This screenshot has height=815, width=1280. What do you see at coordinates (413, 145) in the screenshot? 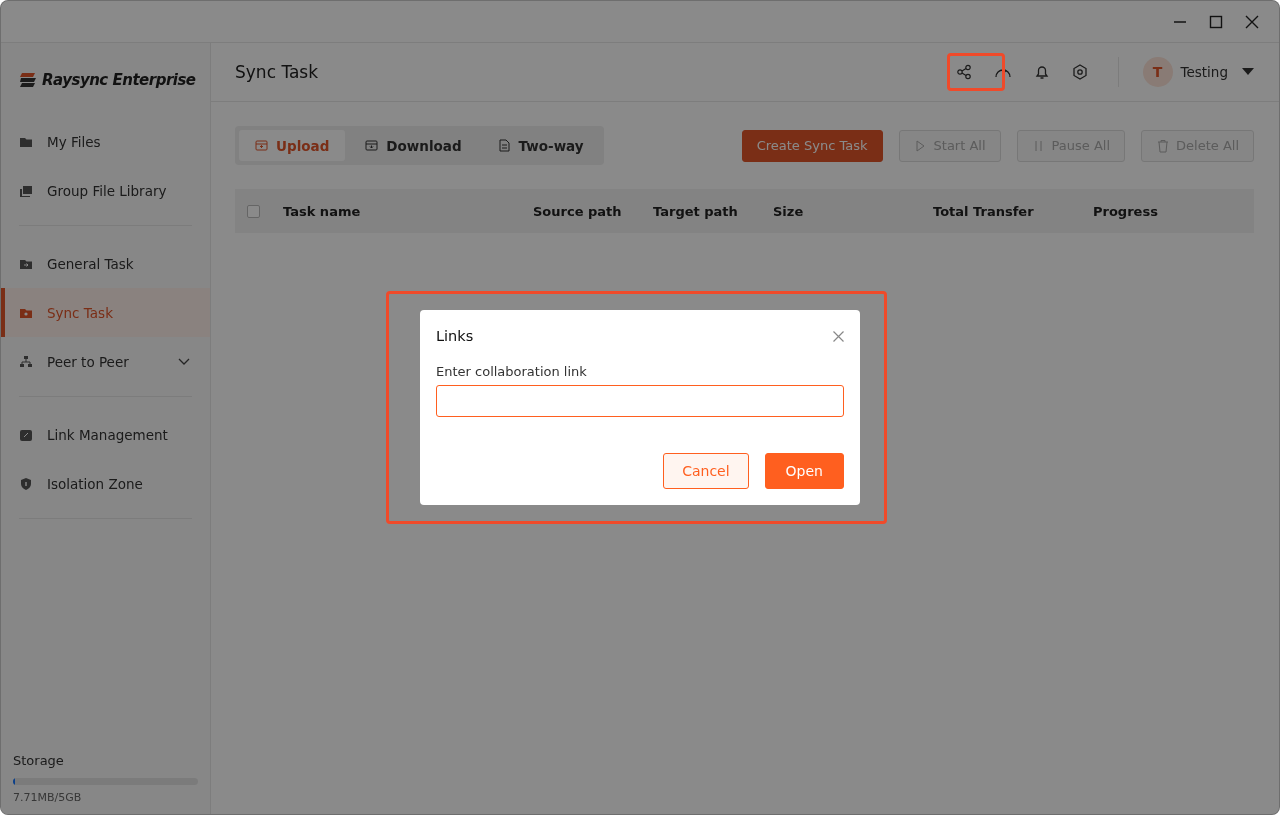
I see `tab: Download` at bounding box center [413, 145].